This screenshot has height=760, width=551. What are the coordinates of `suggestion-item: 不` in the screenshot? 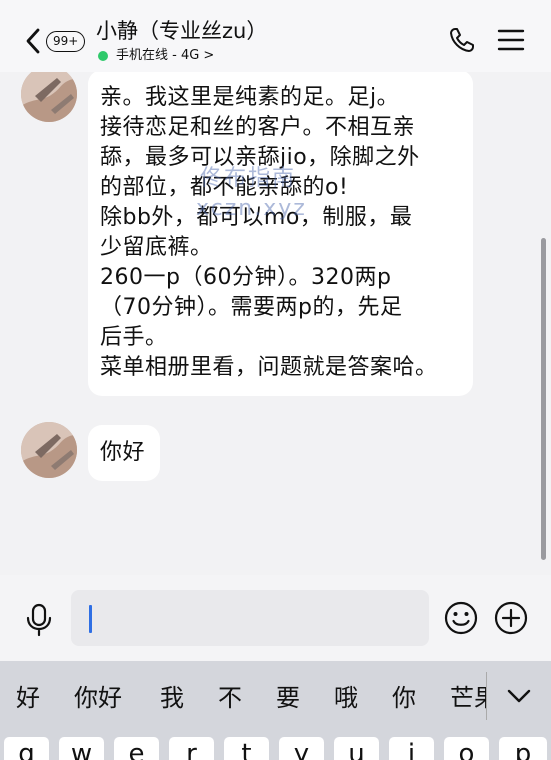 It's located at (230, 698).